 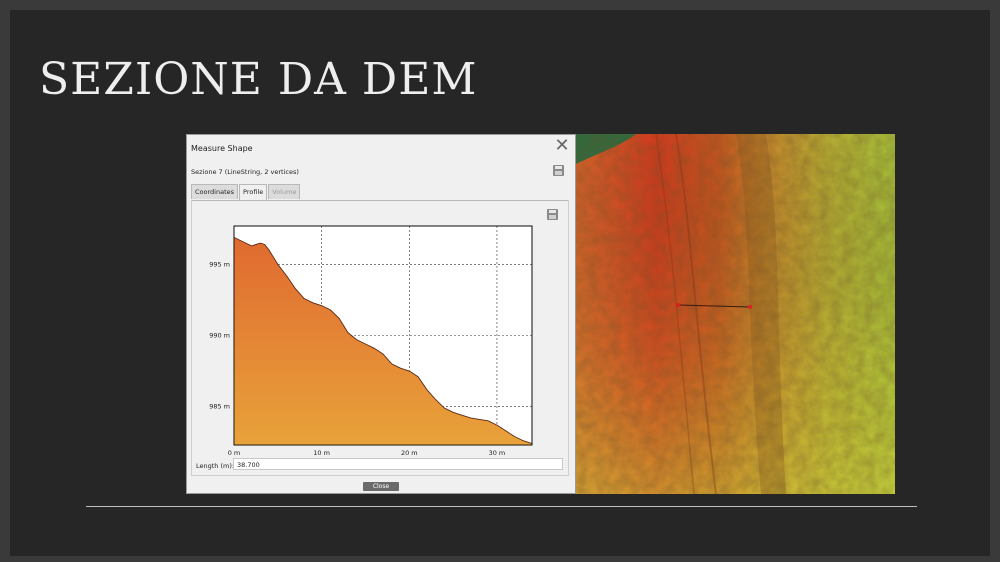 I want to click on slide-title: SEZIONE DA DEM, so click(x=258, y=79).